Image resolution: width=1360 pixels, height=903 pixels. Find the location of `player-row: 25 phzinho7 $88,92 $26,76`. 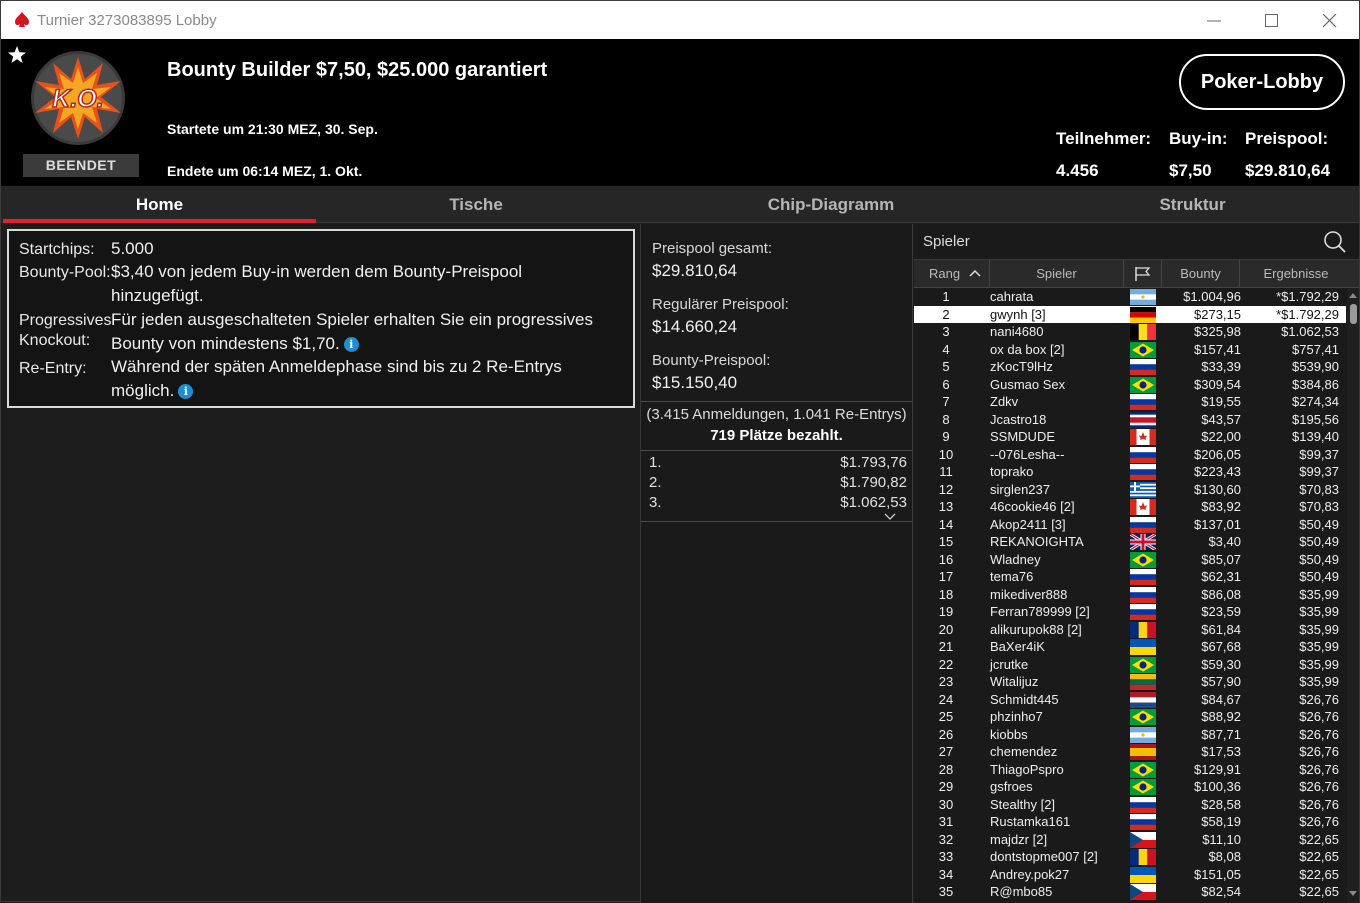

player-row: 25 phzinho7 $88,92 $26,76 is located at coordinates (1130, 717).